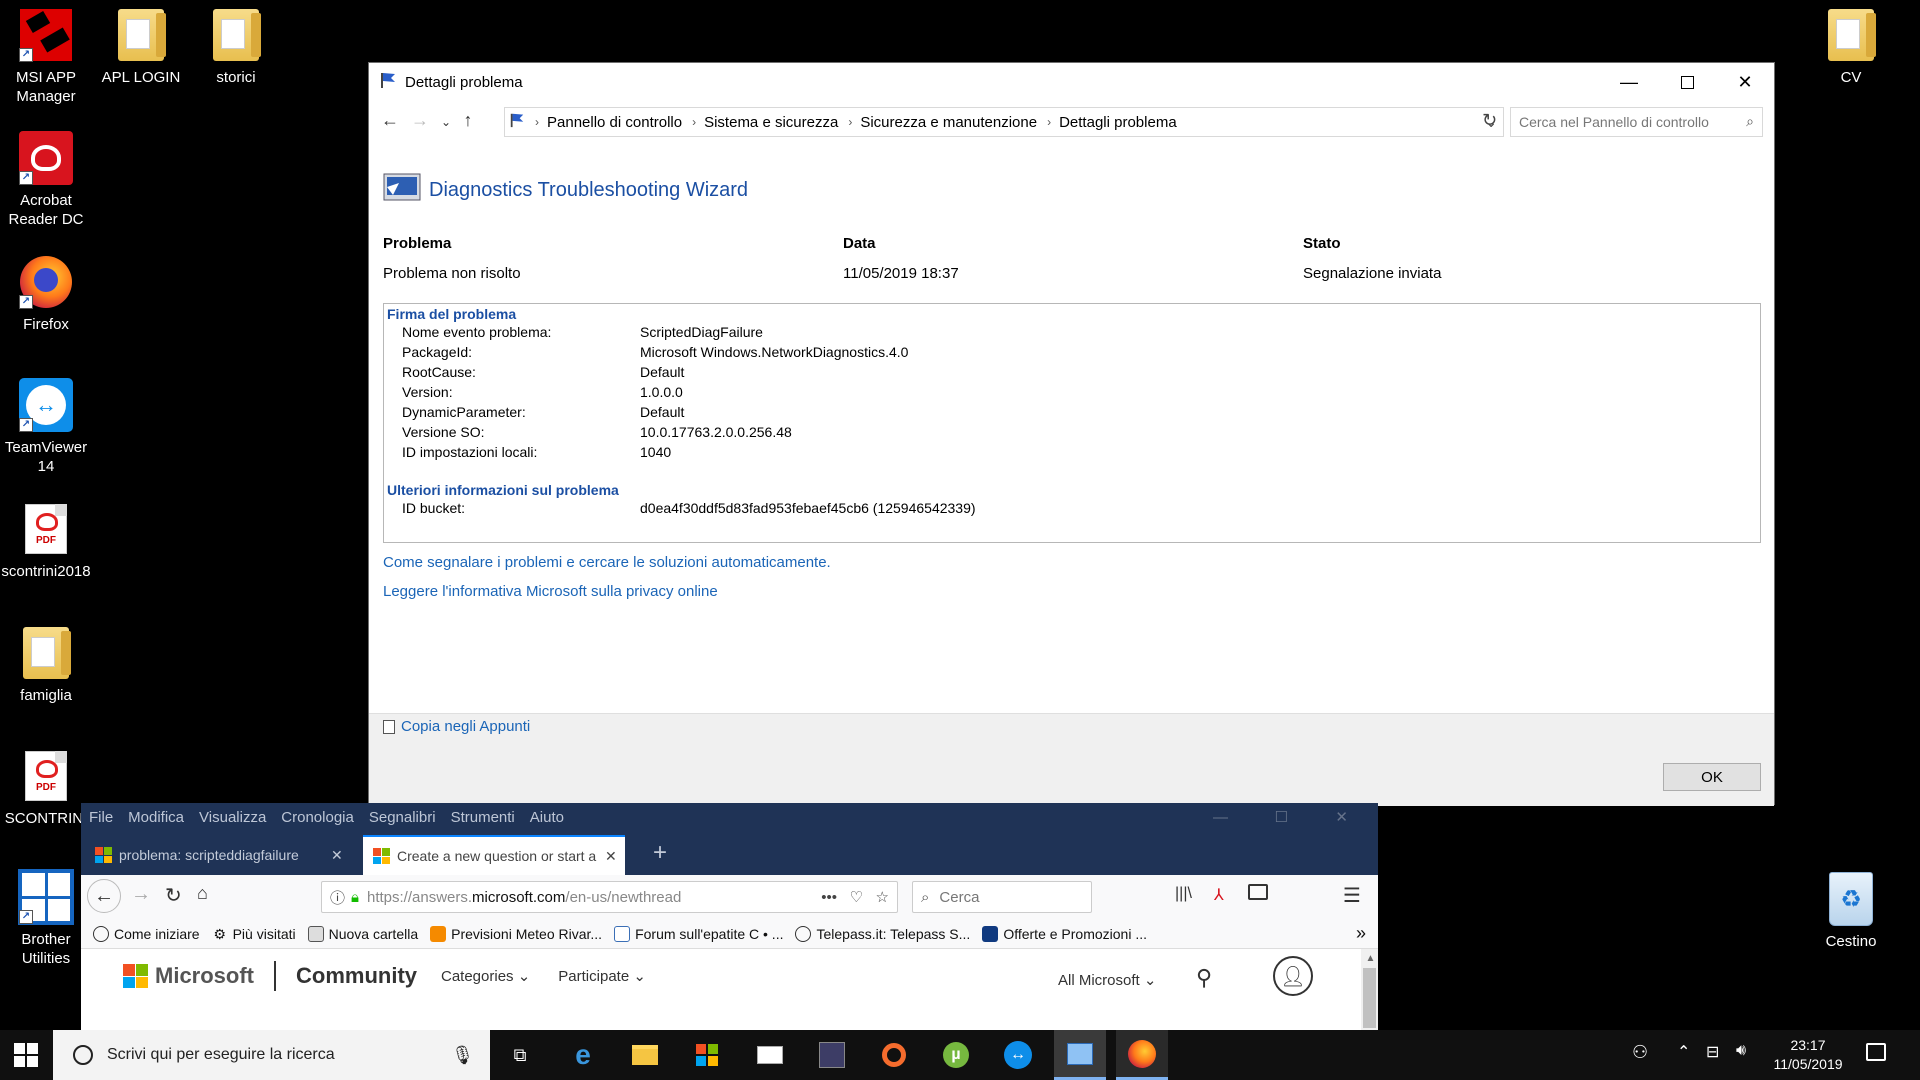 This screenshot has width=1920, height=1080. What do you see at coordinates (202, 893) in the screenshot?
I see `home-button: ⌂` at bounding box center [202, 893].